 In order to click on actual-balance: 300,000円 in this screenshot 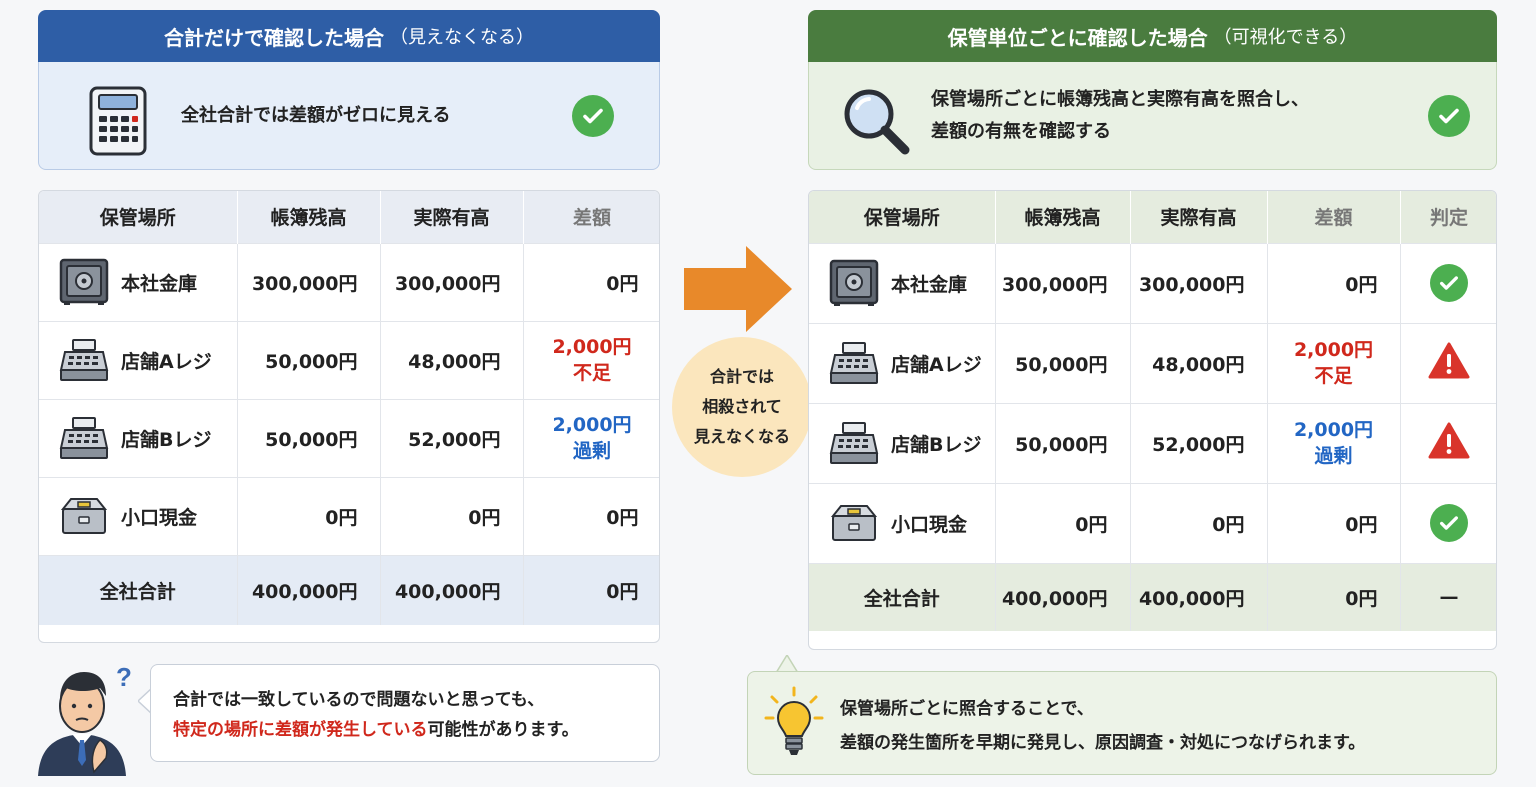, I will do `click(452, 281)`.